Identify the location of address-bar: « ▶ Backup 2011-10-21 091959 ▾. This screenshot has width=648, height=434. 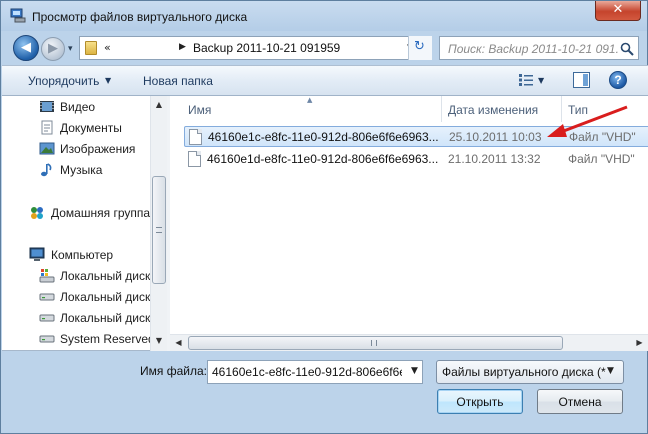
(255, 48).